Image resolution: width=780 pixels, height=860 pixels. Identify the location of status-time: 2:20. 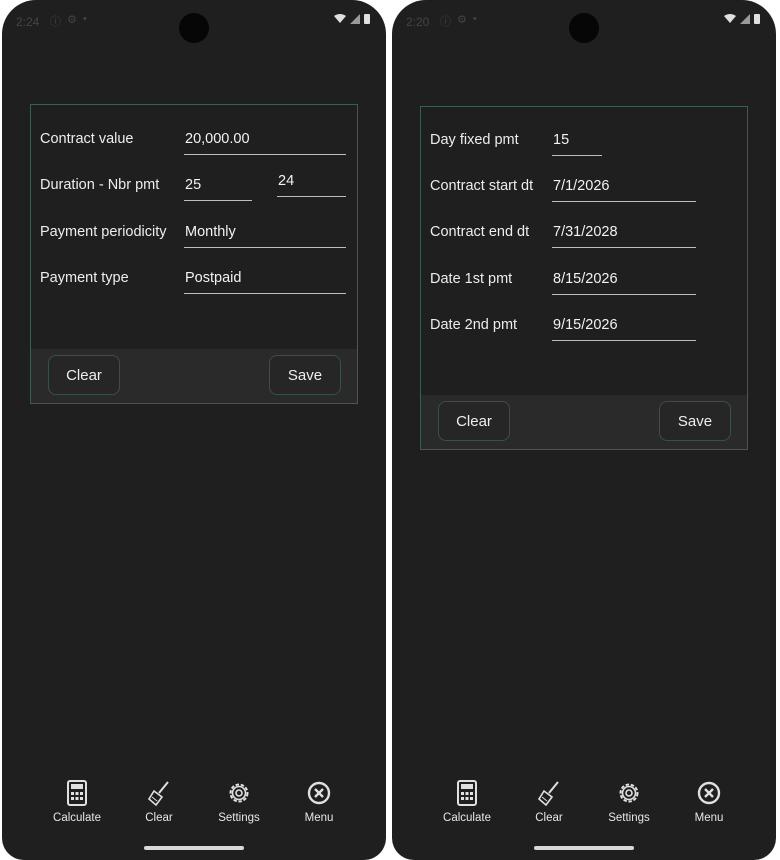
(418, 22).